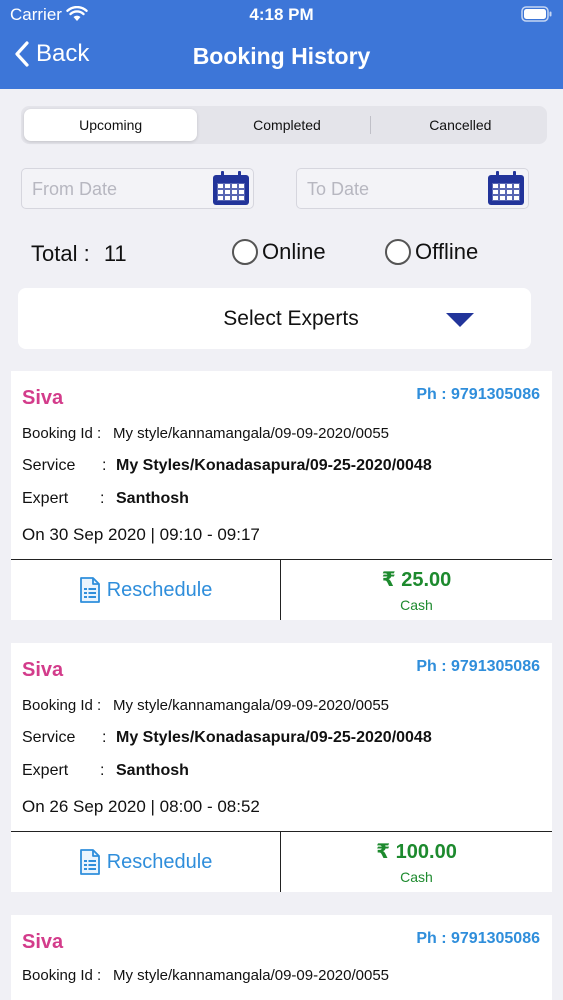 The height and width of the screenshot is (1000, 563). What do you see at coordinates (460, 125) in the screenshot?
I see `tab-cancelled: Cancelled` at bounding box center [460, 125].